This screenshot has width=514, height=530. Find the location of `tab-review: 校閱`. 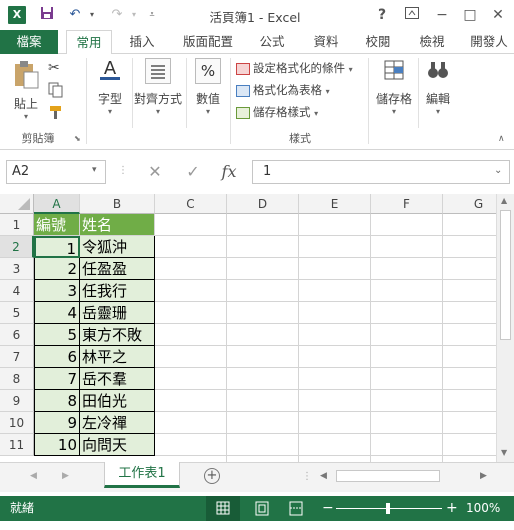

tab-review: 校閱 is located at coordinates (378, 42).